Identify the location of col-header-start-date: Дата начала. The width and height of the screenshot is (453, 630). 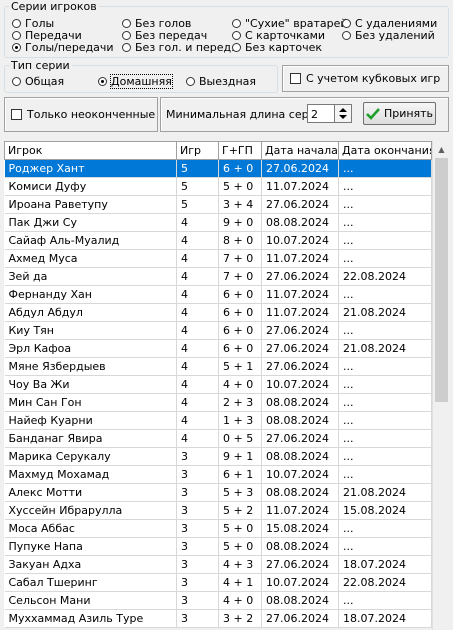
(300, 150).